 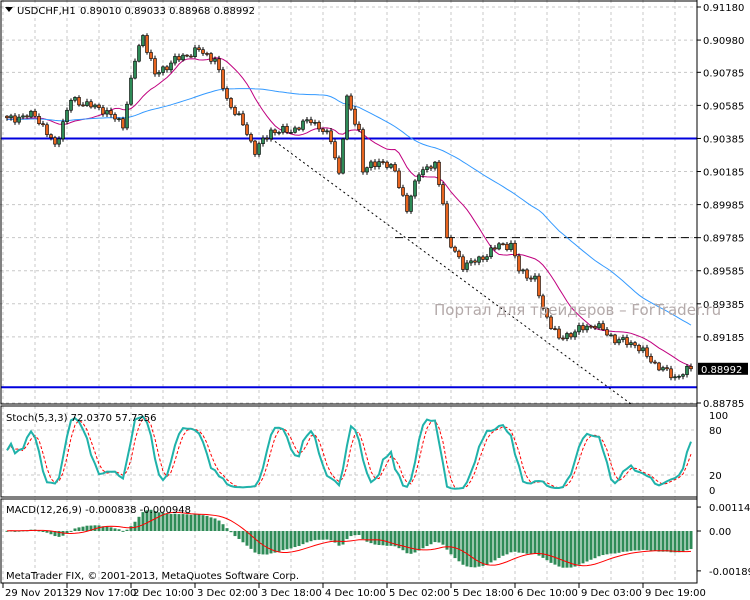 What do you see at coordinates (9, 9) in the screenshot?
I see `collapse-triangle-icon` at bounding box center [9, 9].